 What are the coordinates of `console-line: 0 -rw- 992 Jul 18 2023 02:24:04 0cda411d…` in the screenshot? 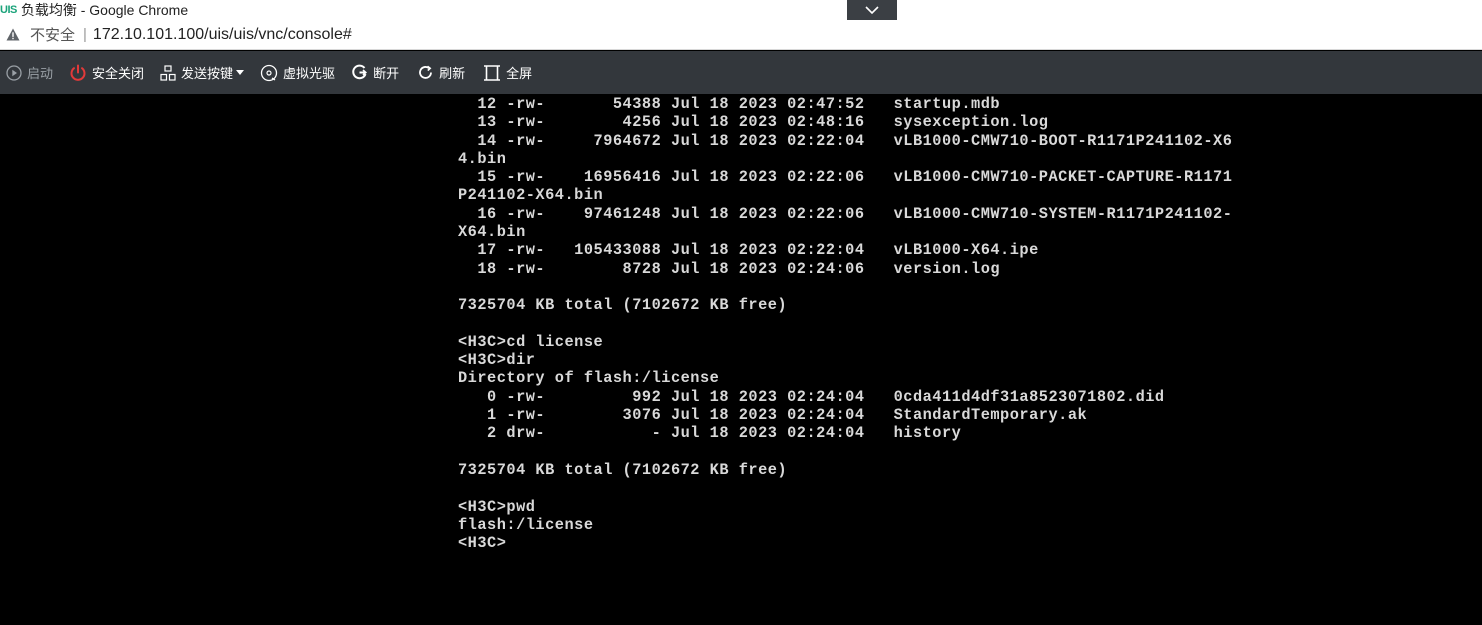 It's located at (811, 396).